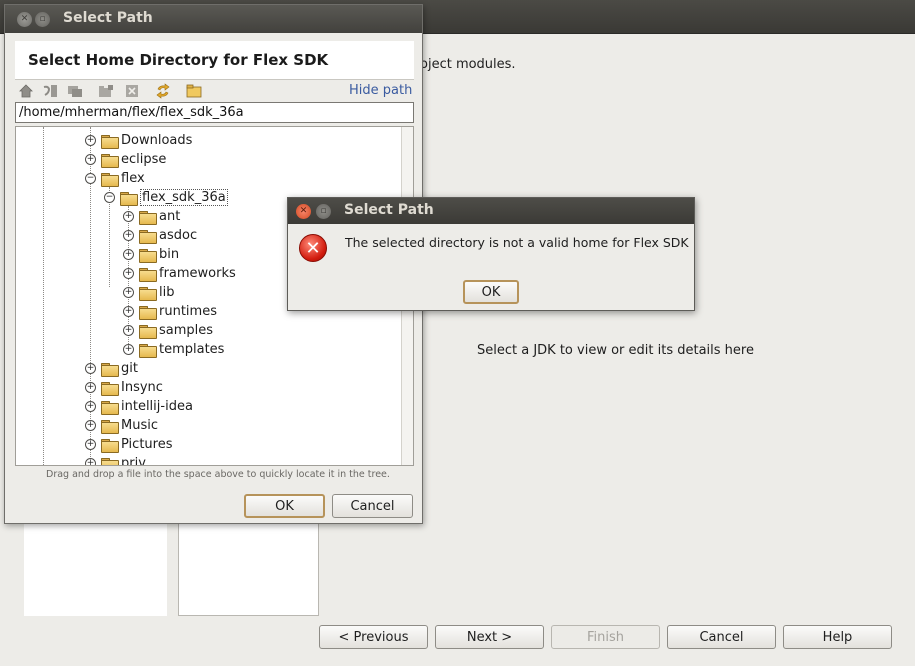  What do you see at coordinates (125, 159) in the screenshot?
I see `tree-item-eclipse: + eclipse` at bounding box center [125, 159].